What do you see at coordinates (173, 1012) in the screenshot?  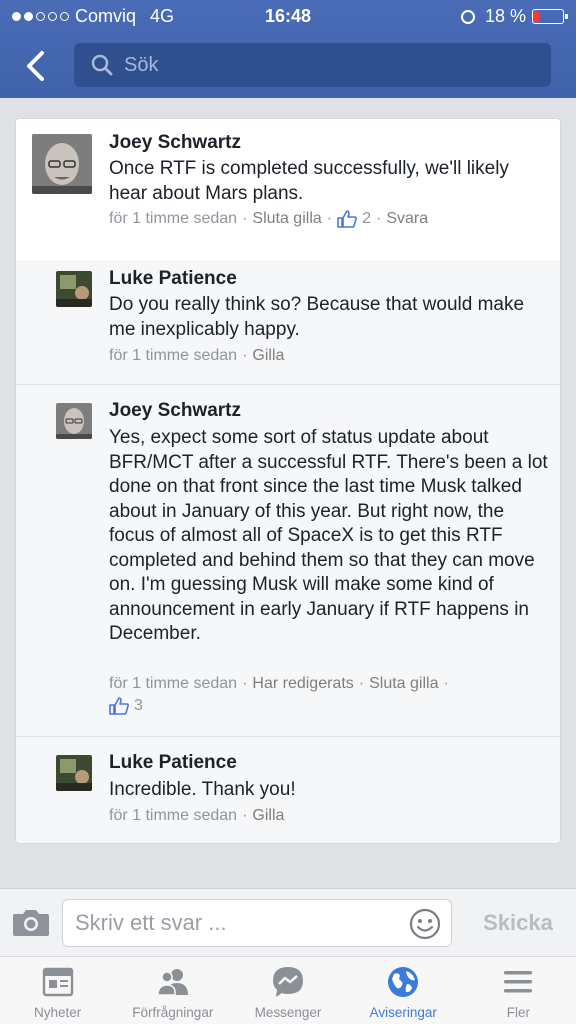 I see `tab-label: Förfrågningar` at bounding box center [173, 1012].